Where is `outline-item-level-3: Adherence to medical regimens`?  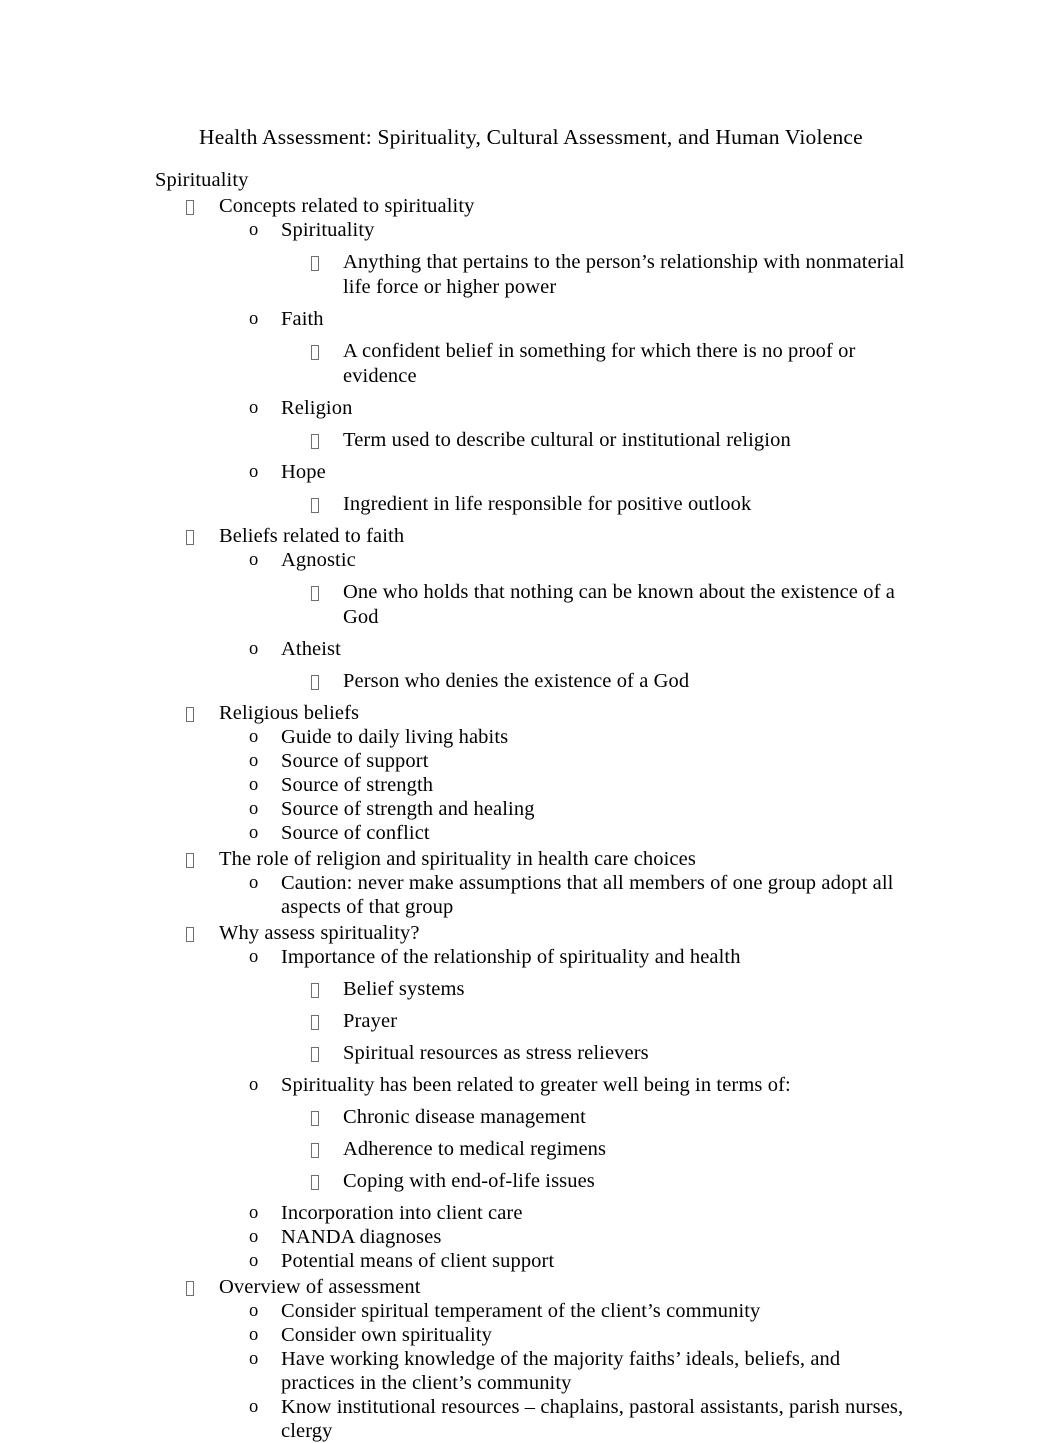 outline-item-level-3: Adherence to medical regimens is located at coordinates (531, 1149).